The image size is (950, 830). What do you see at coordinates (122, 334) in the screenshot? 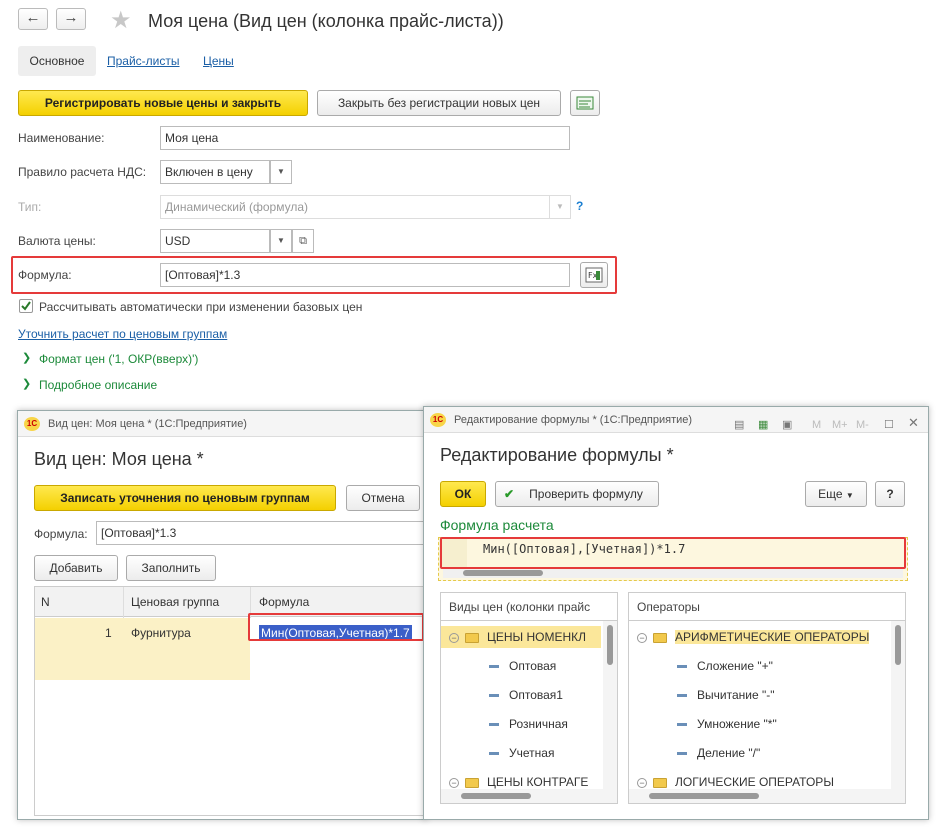
I see `price-groups-link: Уточнить расчет по ценовым группам` at bounding box center [122, 334].